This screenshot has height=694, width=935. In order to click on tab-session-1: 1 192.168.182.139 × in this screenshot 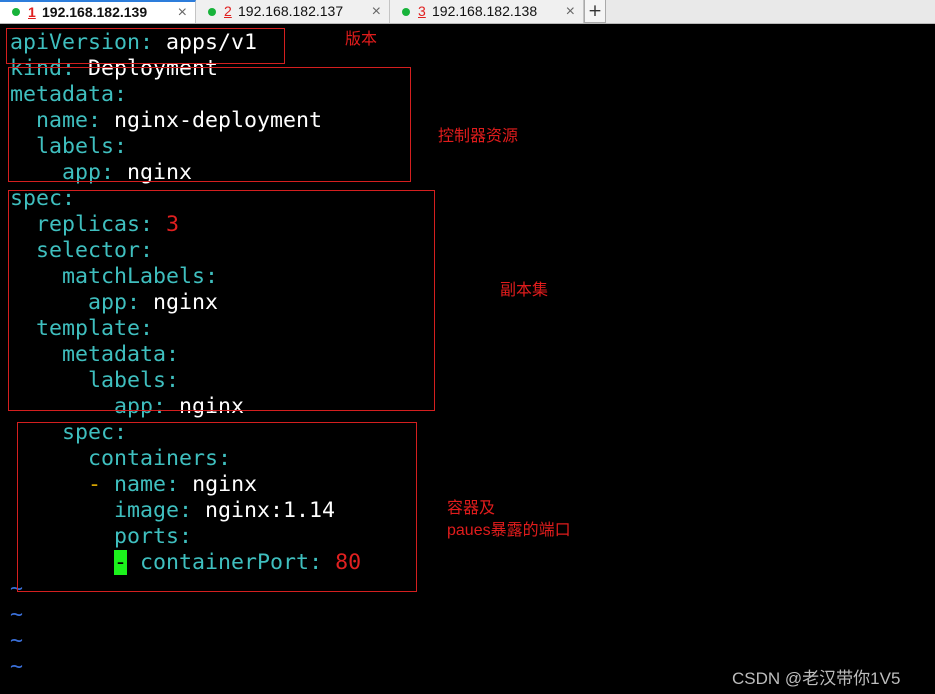, I will do `click(98, 11)`.